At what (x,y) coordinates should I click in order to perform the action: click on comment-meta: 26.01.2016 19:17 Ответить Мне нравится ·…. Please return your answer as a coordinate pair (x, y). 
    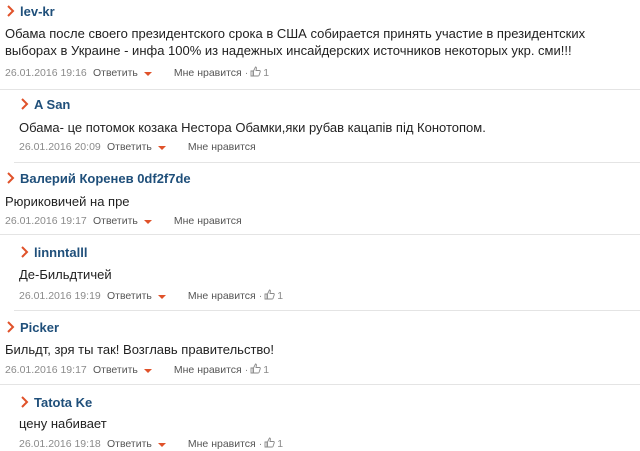
    Looking at the image, I should click on (137, 370).